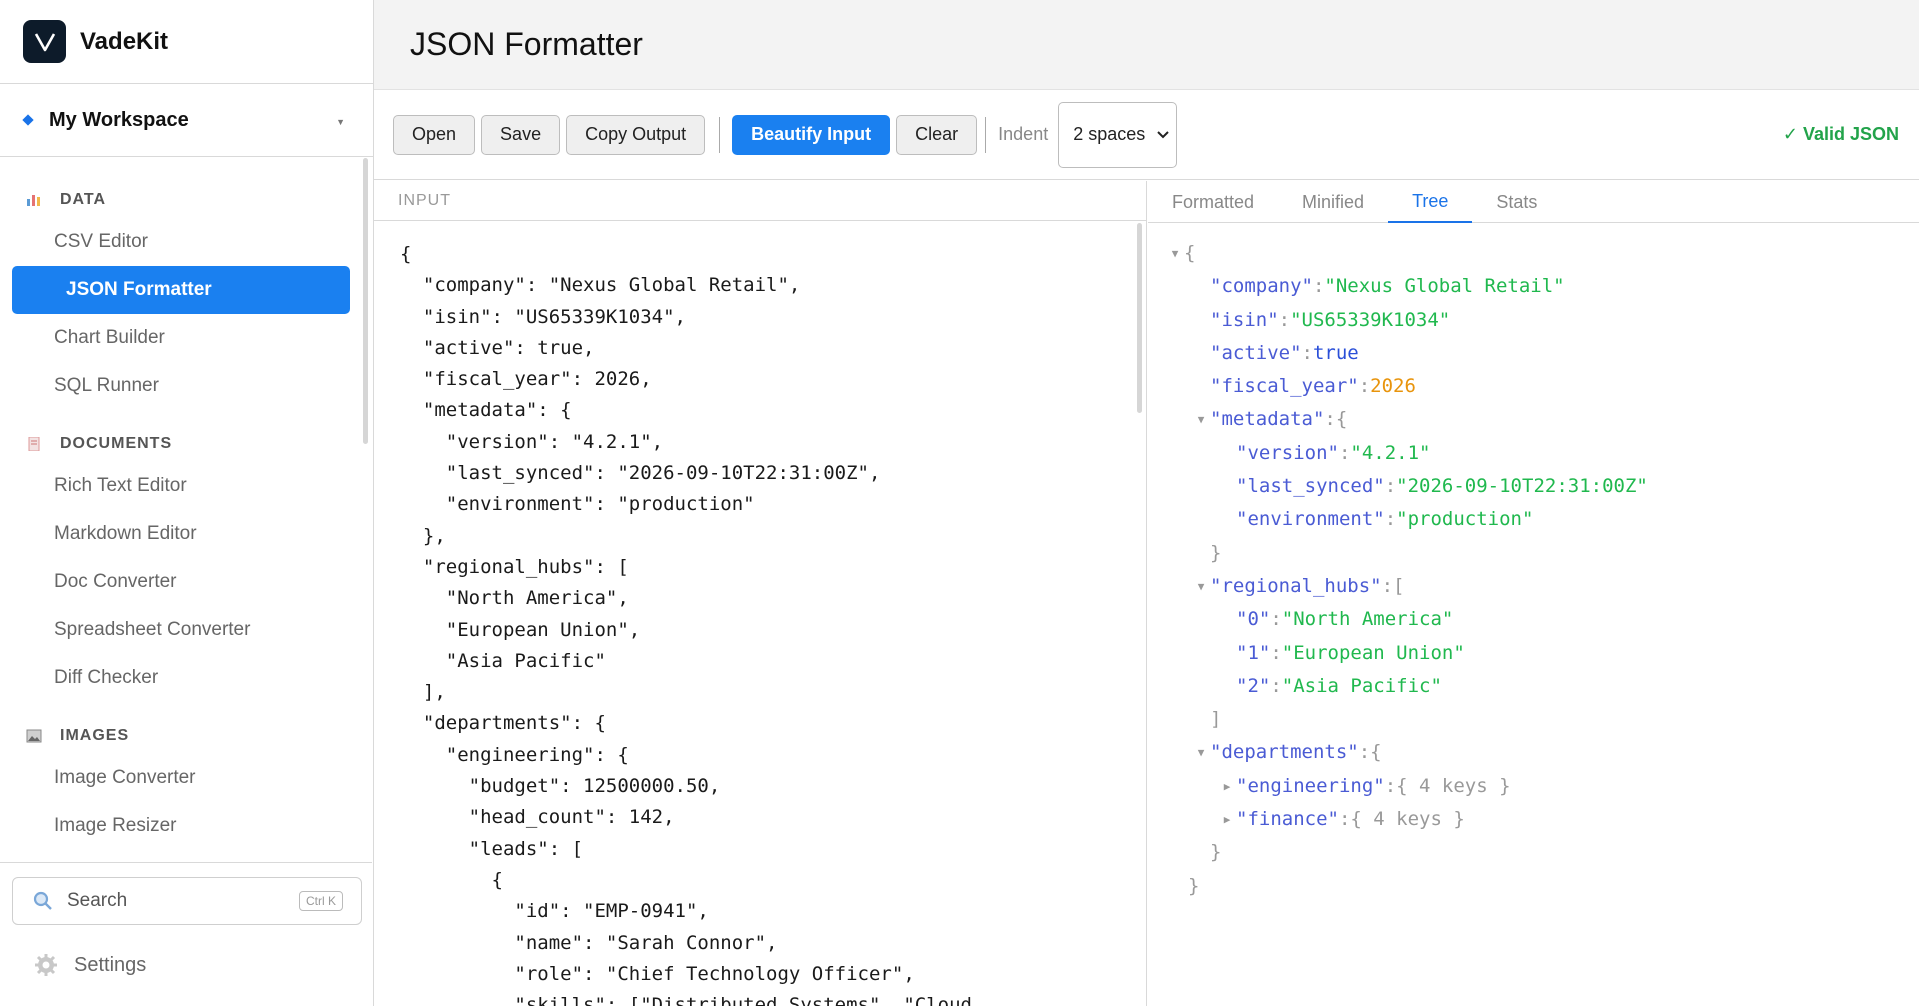 This screenshot has width=1919, height=1006. Describe the element at coordinates (657, 973) in the screenshot. I see `code-line: "role": "Chief Technology Officer",` at that location.